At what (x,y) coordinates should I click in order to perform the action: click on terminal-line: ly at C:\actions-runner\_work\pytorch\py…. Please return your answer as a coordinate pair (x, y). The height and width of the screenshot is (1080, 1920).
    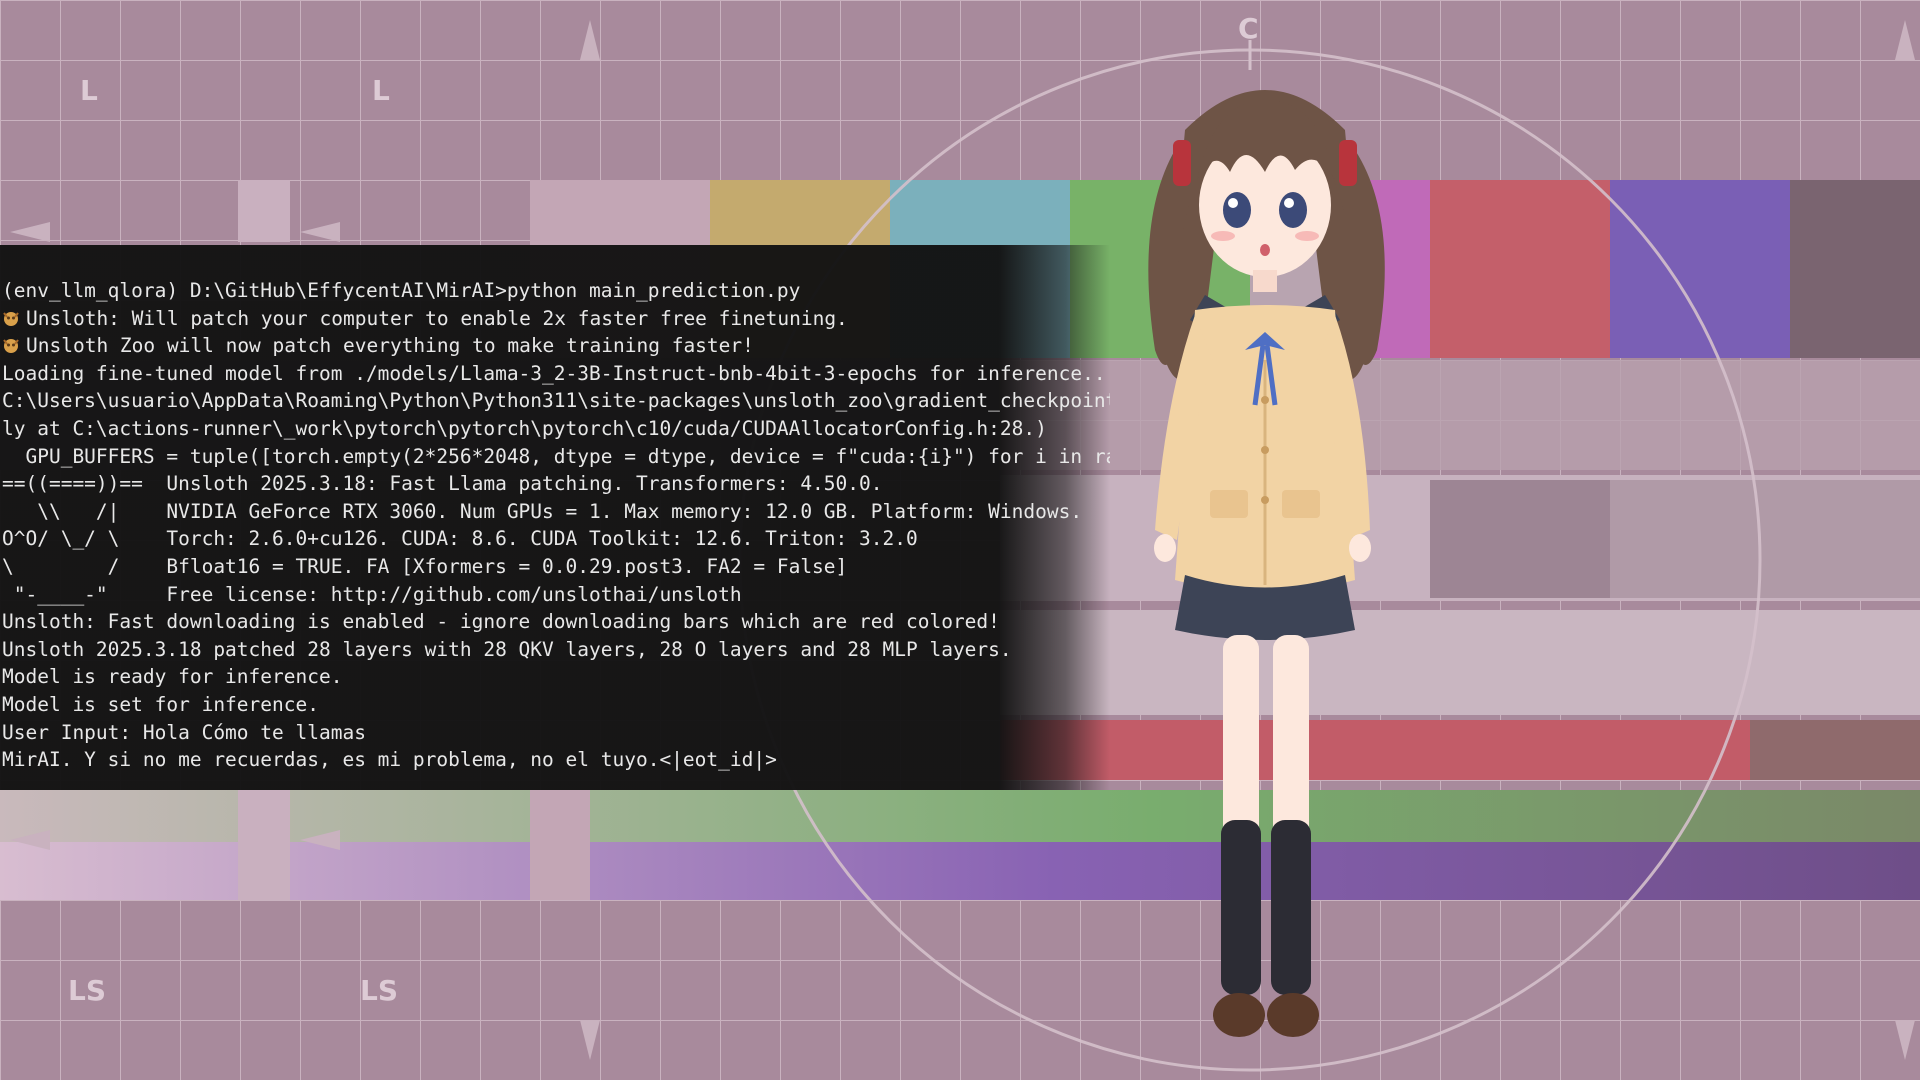
    Looking at the image, I should click on (524, 428).